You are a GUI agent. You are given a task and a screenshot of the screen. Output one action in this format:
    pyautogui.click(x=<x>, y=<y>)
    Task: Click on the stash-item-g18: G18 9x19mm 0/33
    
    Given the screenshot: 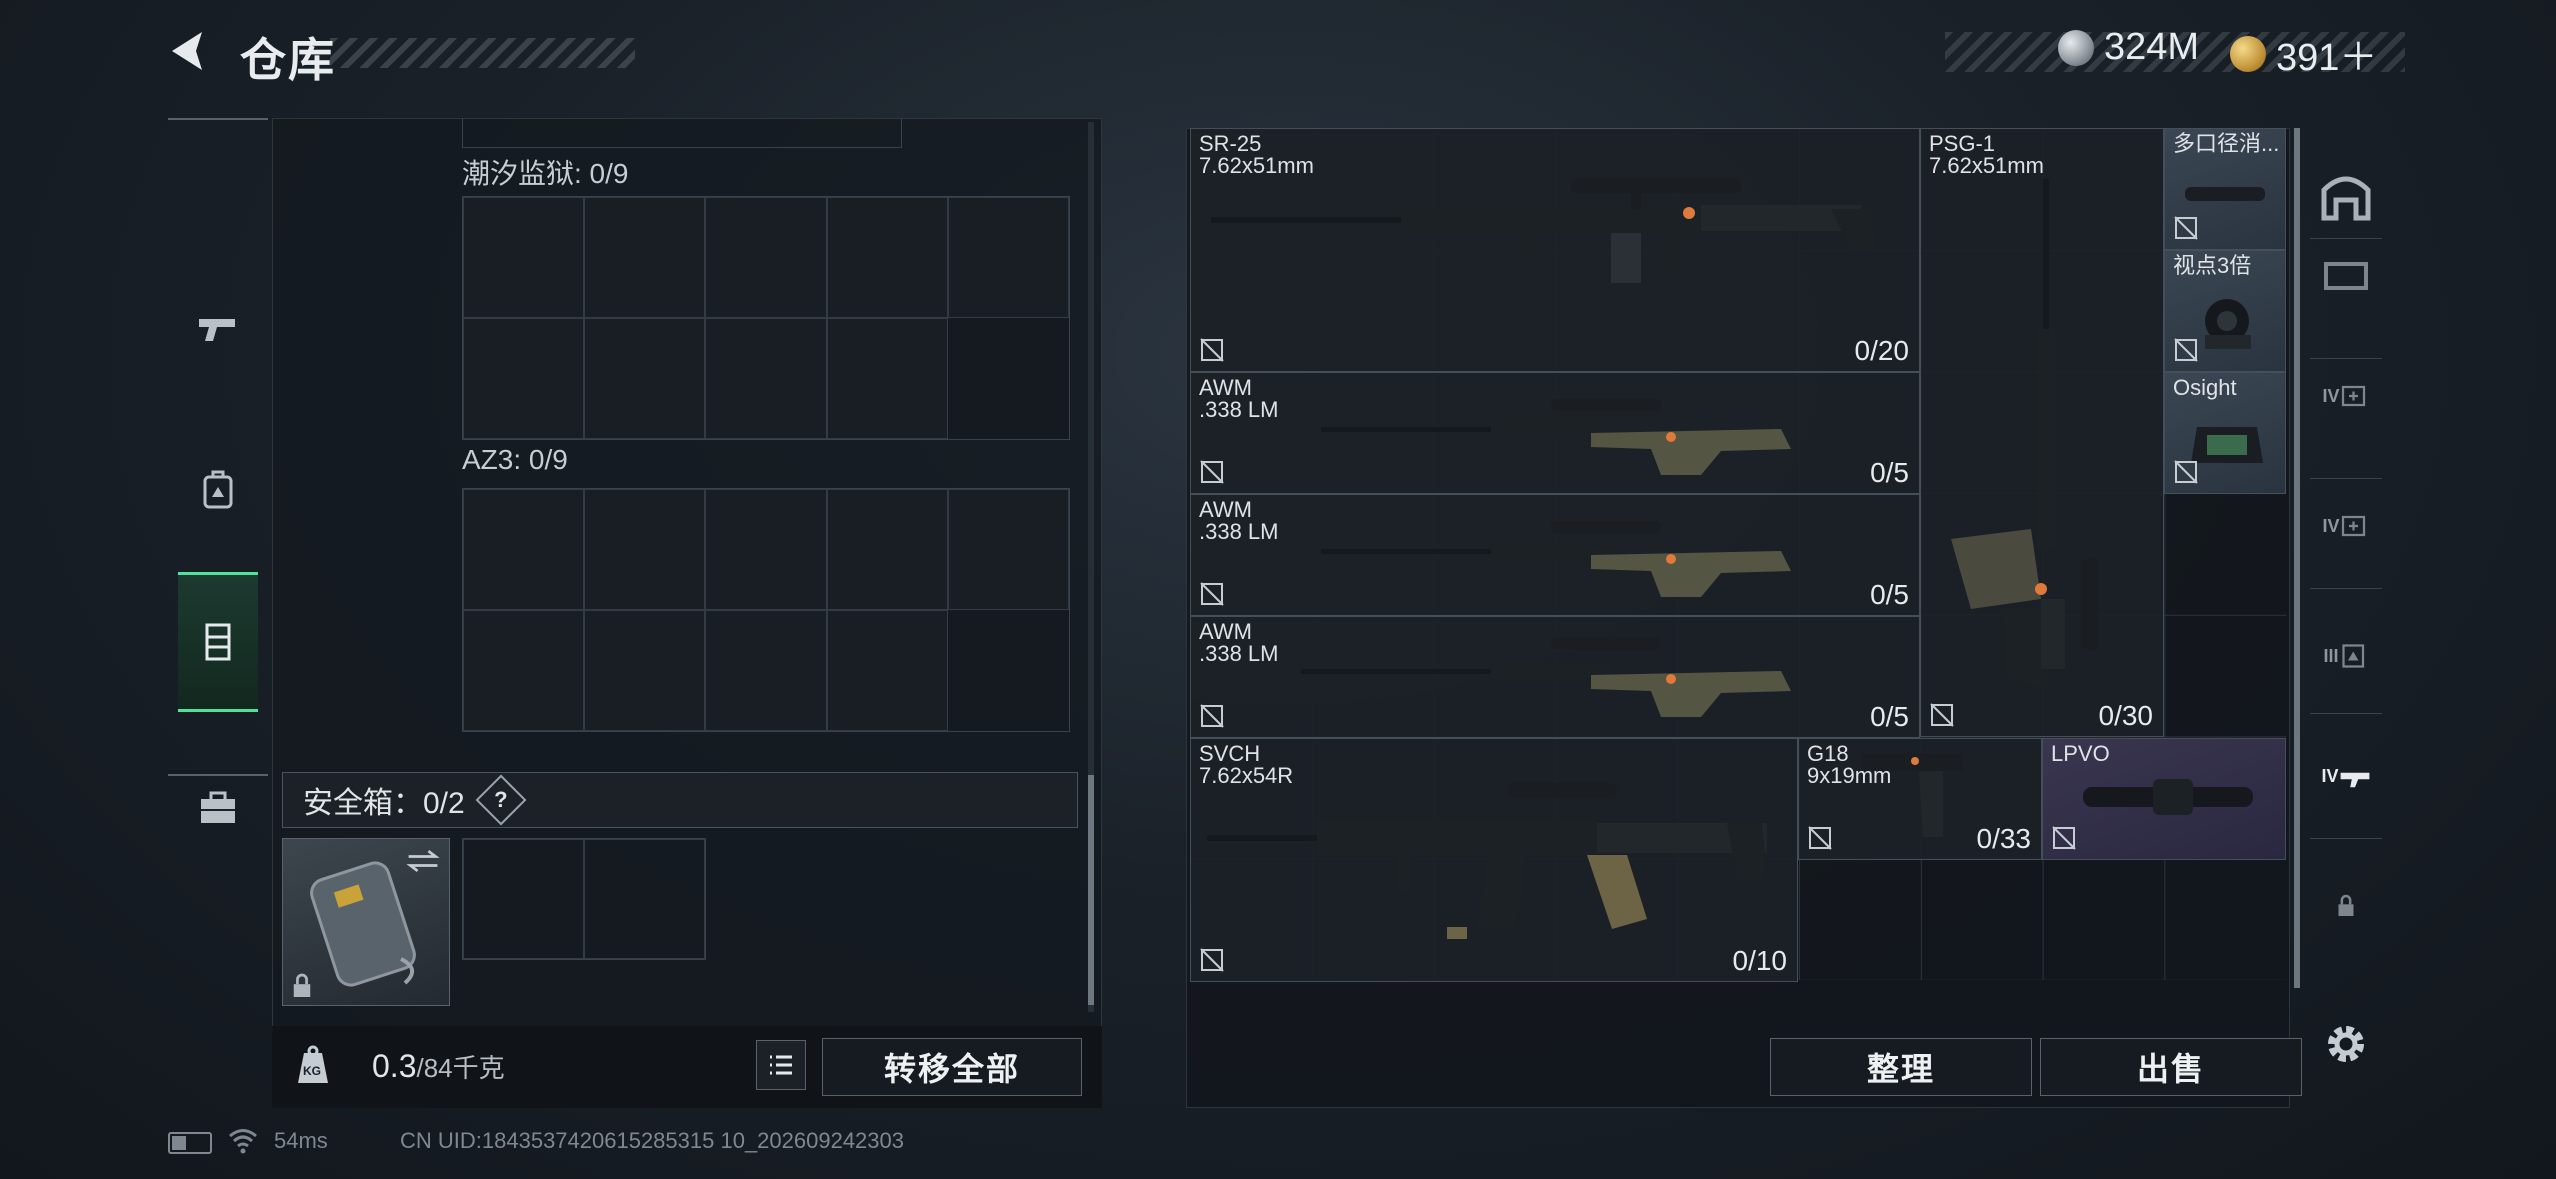 What is the action you would take?
    pyautogui.click(x=1920, y=799)
    